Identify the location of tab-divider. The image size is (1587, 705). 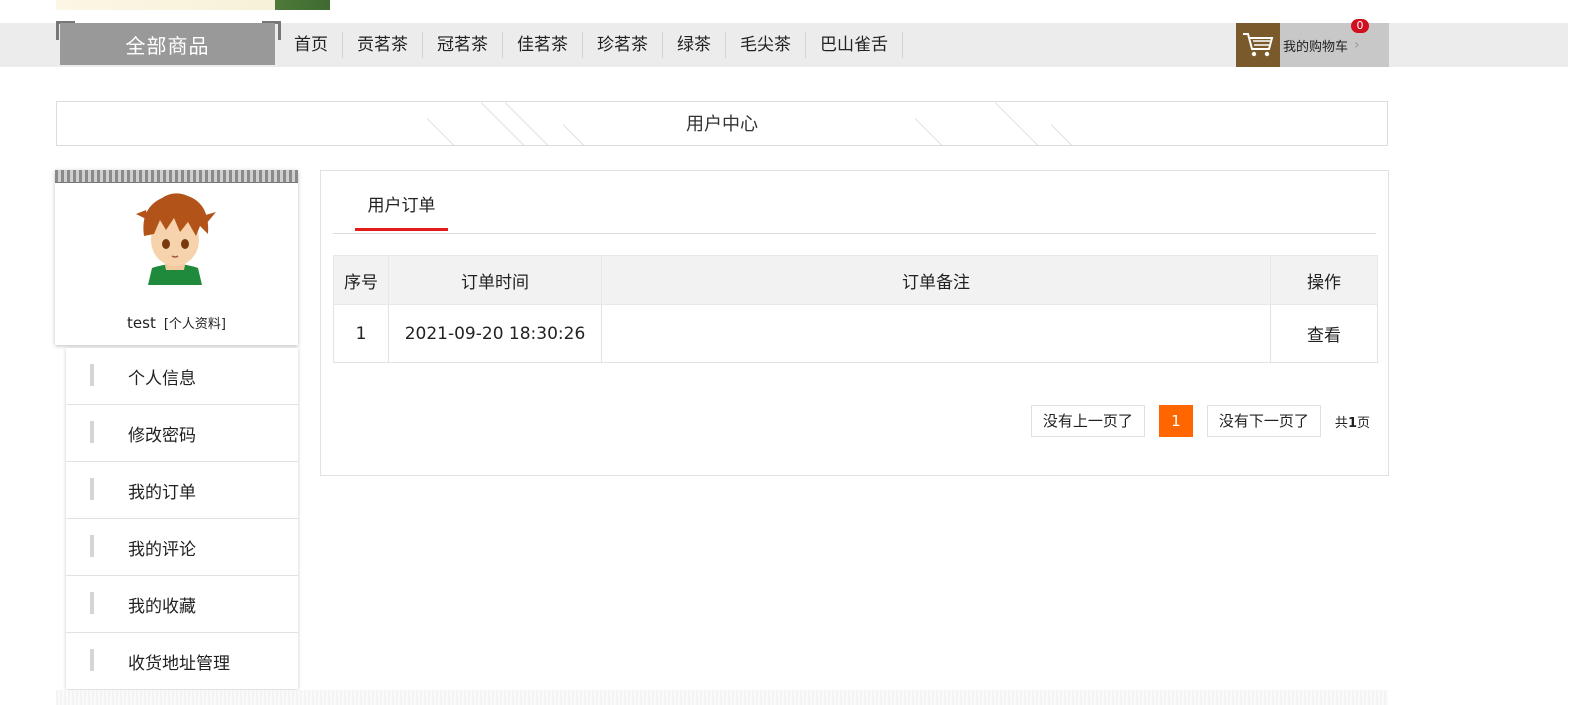
(854, 233).